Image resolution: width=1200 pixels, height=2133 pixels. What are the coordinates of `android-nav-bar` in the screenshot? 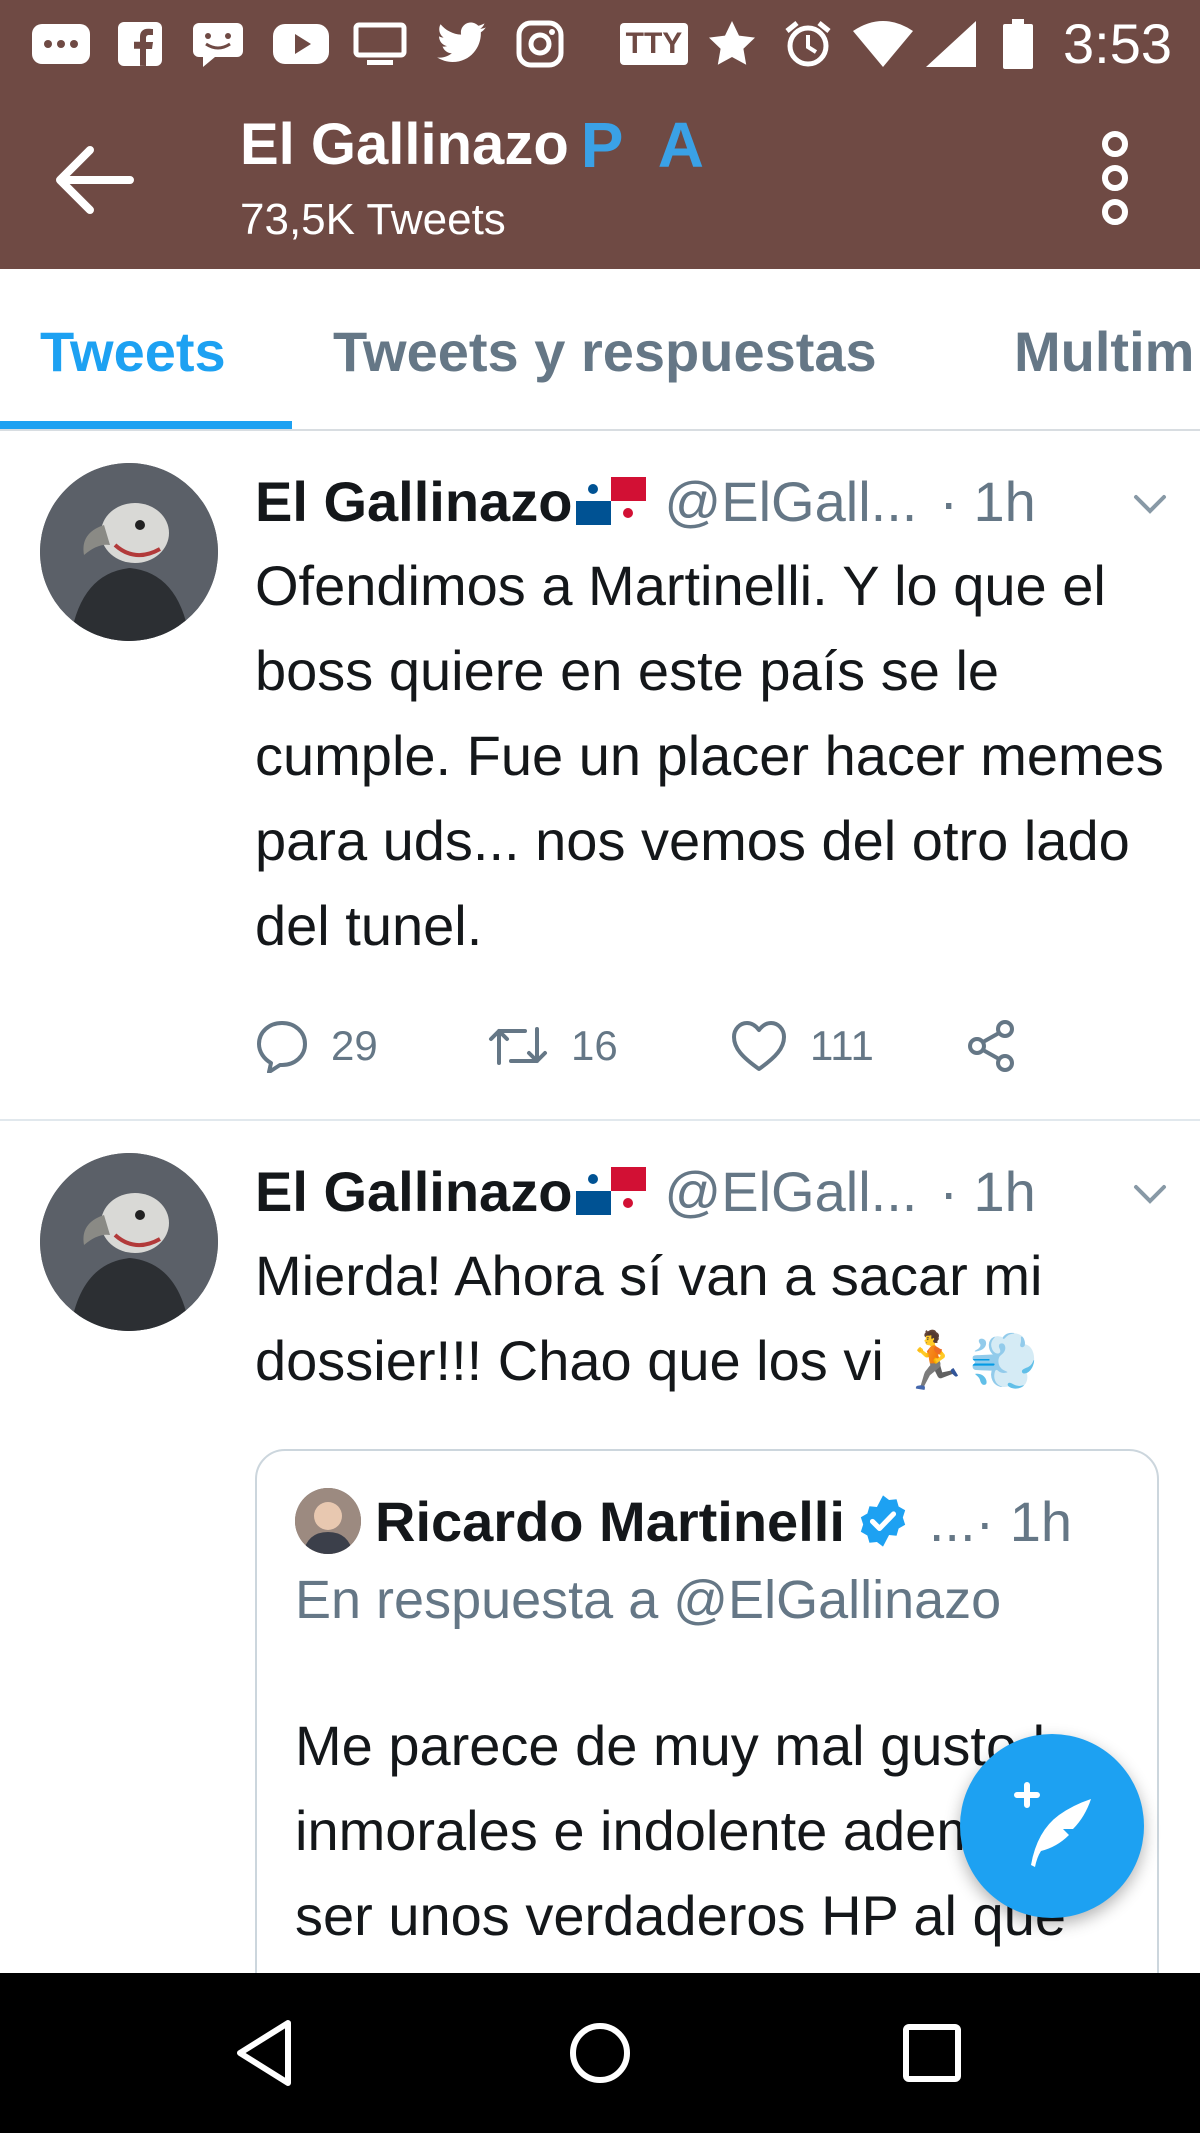 It's located at (600, 2053).